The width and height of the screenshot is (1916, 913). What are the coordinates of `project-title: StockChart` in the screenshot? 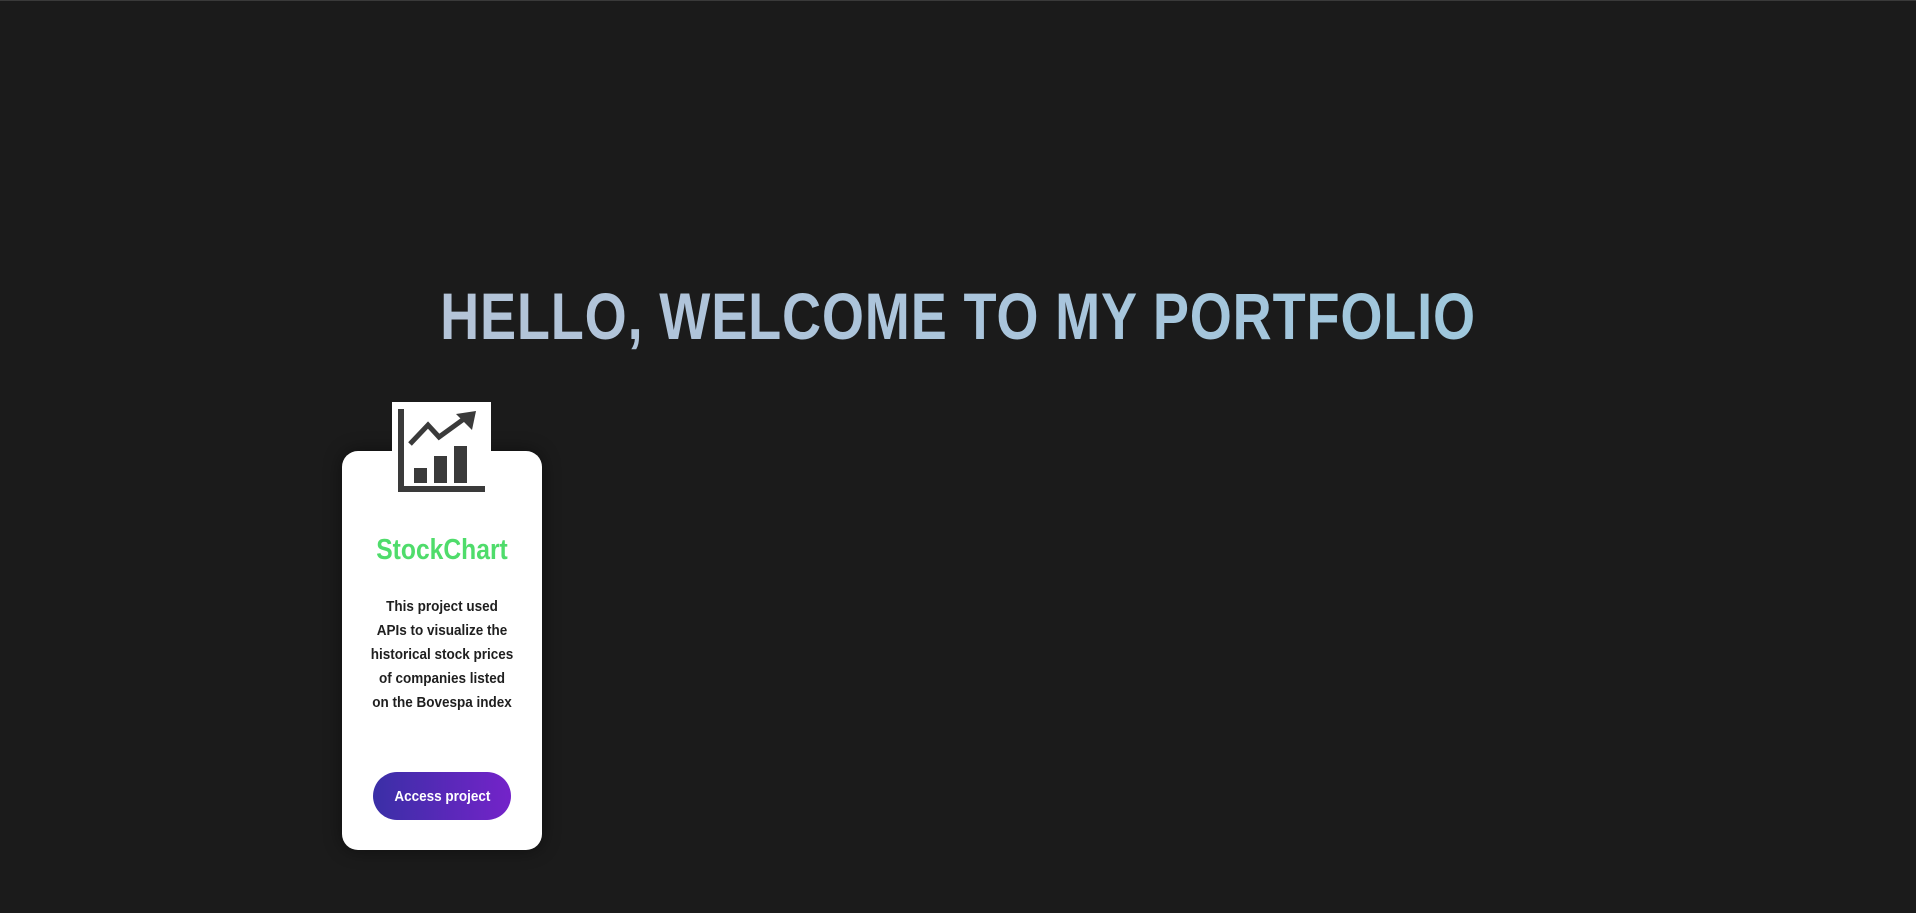 It's located at (442, 550).